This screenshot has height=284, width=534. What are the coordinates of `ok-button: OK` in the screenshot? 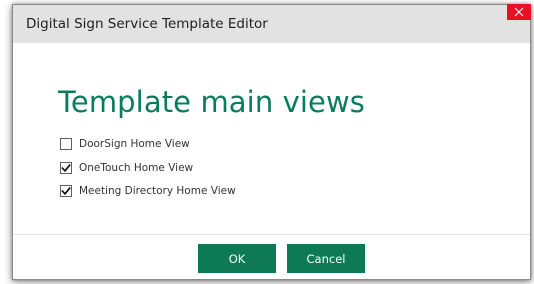 It's located at (237, 258).